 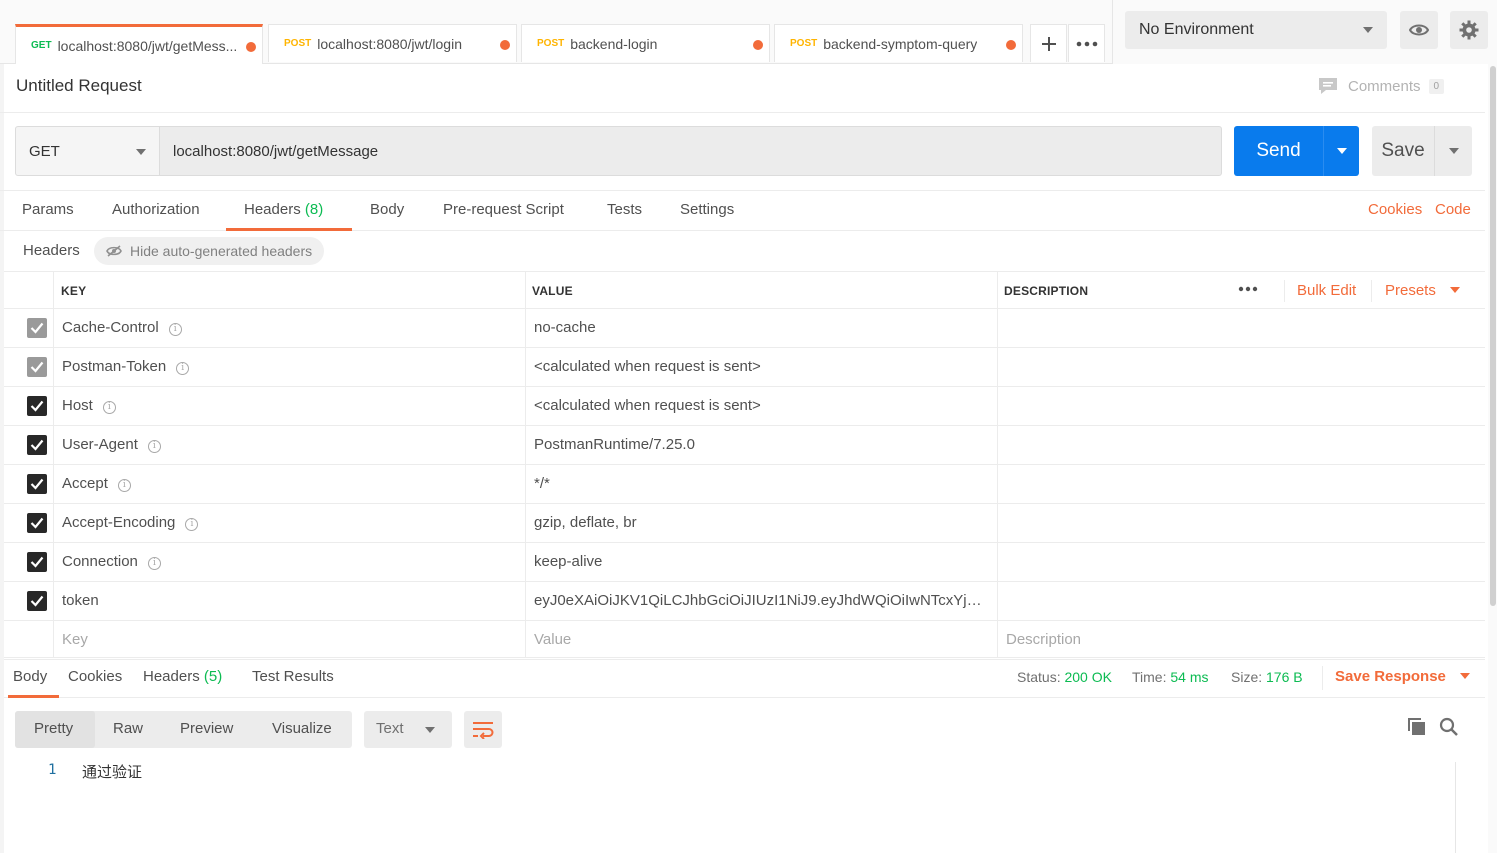 I want to click on request-tab-1: POST localhost:8080/jwt/login, so click(x=392, y=43).